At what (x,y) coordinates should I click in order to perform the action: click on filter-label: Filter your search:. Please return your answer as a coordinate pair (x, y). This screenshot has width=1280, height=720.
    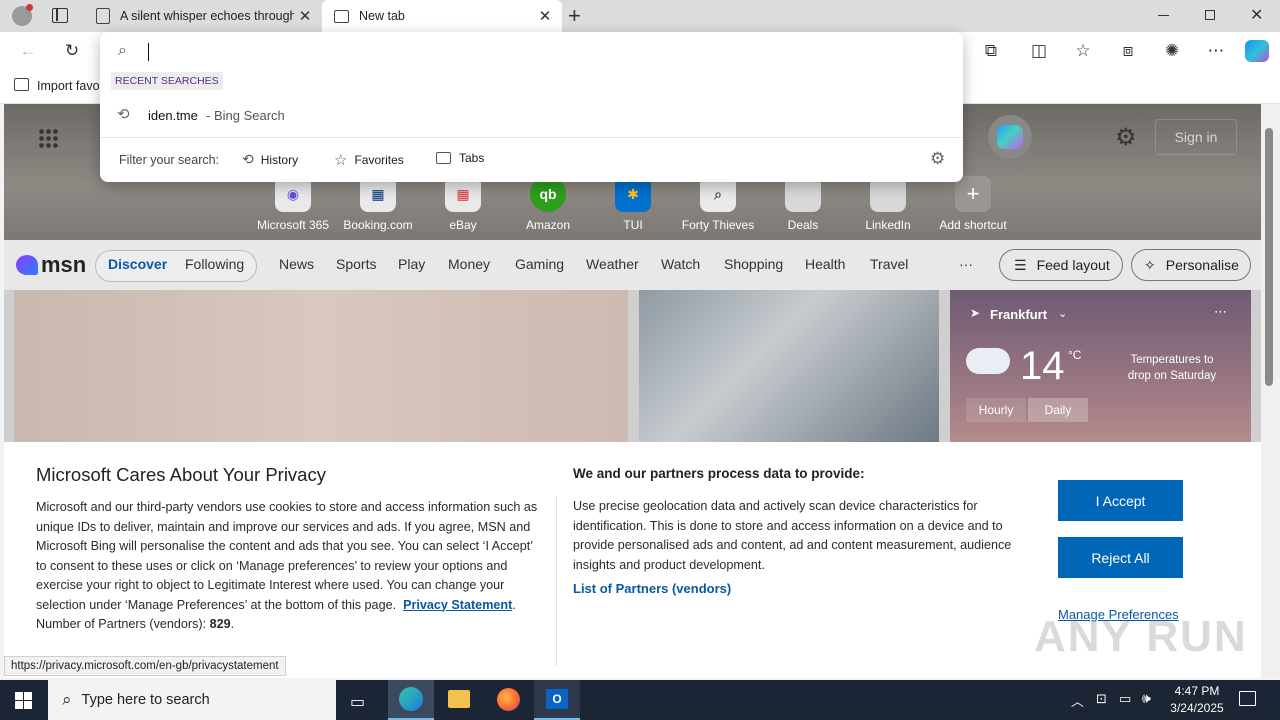
    Looking at the image, I should click on (169, 160).